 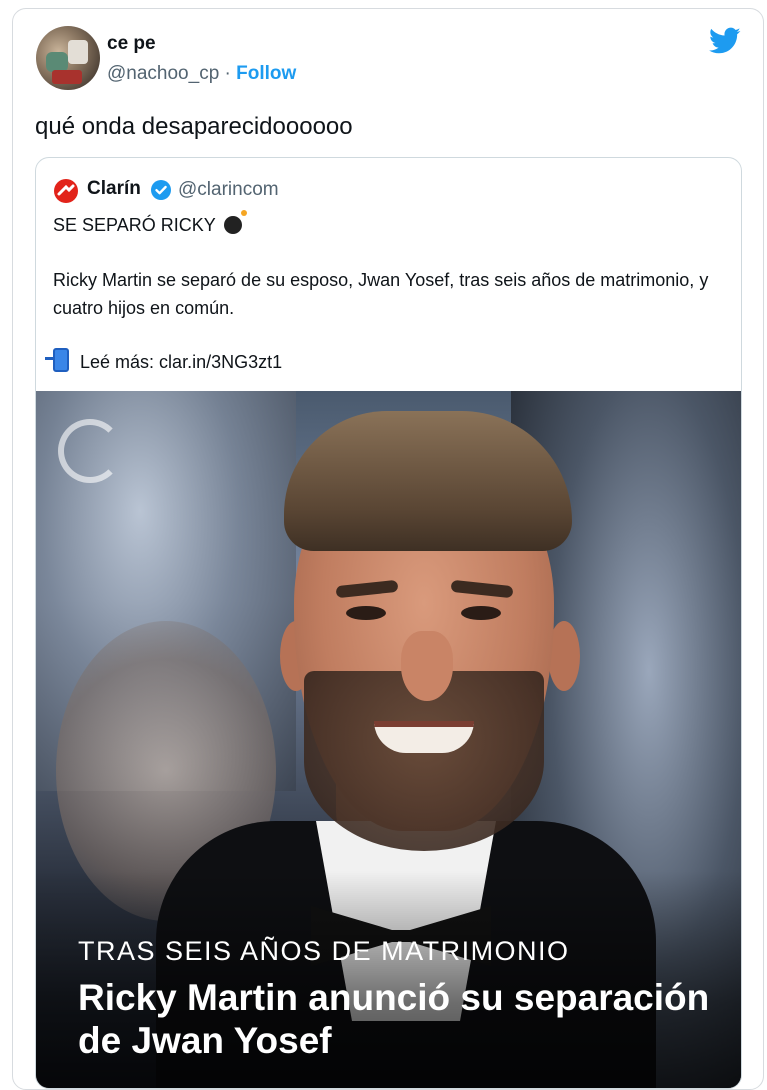 What do you see at coordinates (194, 126) in the screenshot?
I see `tweet-text: qué onda desaparecidoooooo` at bounding box center [194, 126].